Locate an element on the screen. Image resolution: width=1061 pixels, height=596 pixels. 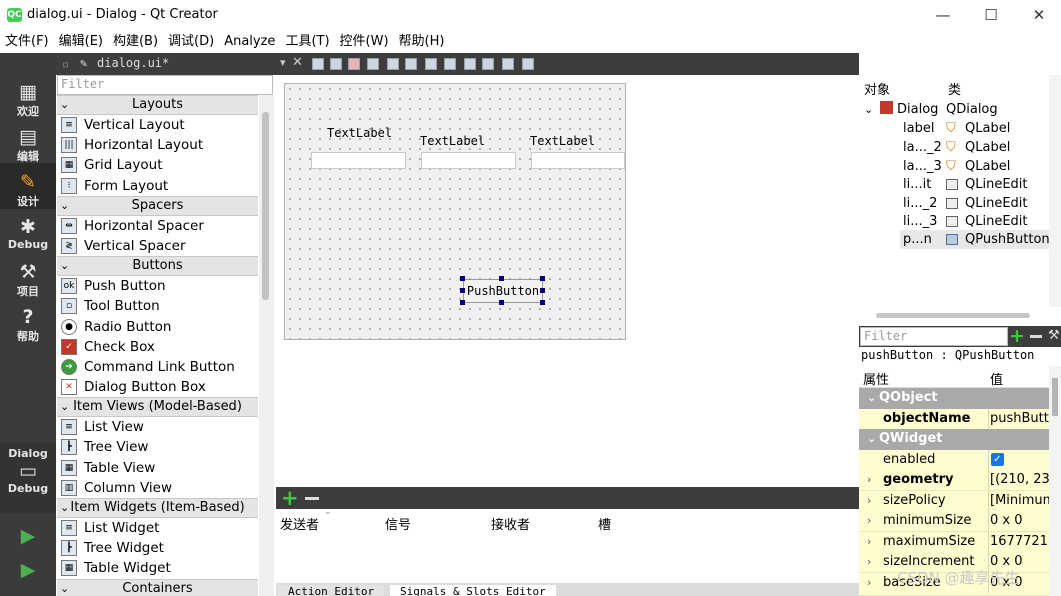
tree-row-lineedit-2: li..._2 QLineEdit is located at coordinates (965, 203).